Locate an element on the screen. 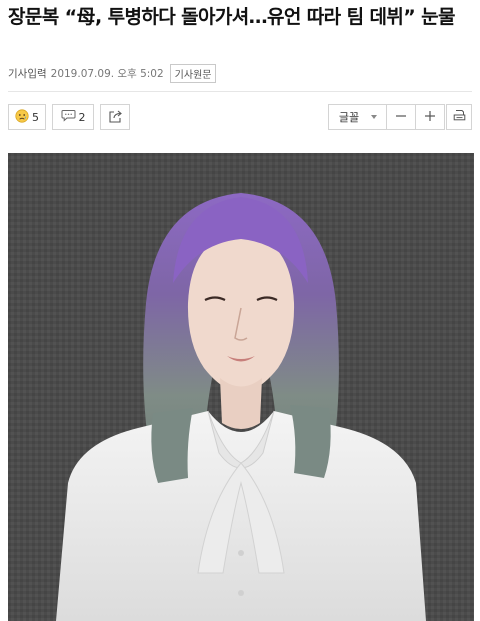 The image size is (480, 621). print-icon is located at coordinates (459, 117).